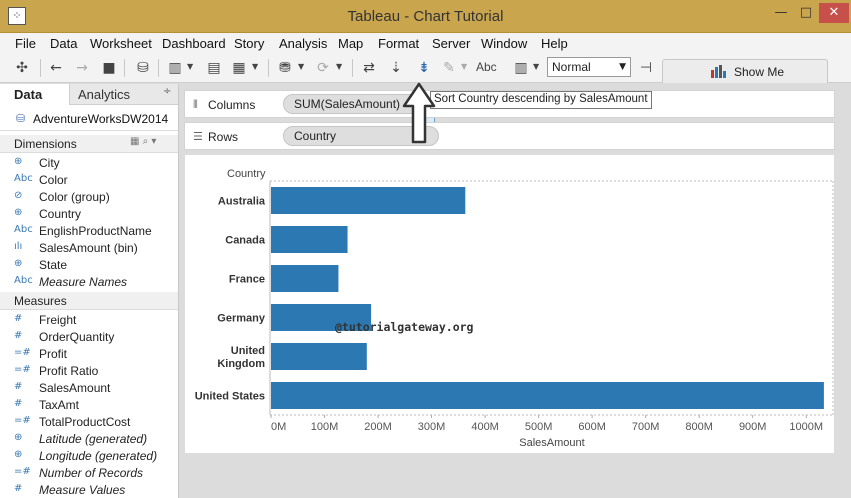 This screenshot has width=851, height=498. I want to click on dimension-field: ⊕ Country, so click(89, 214).